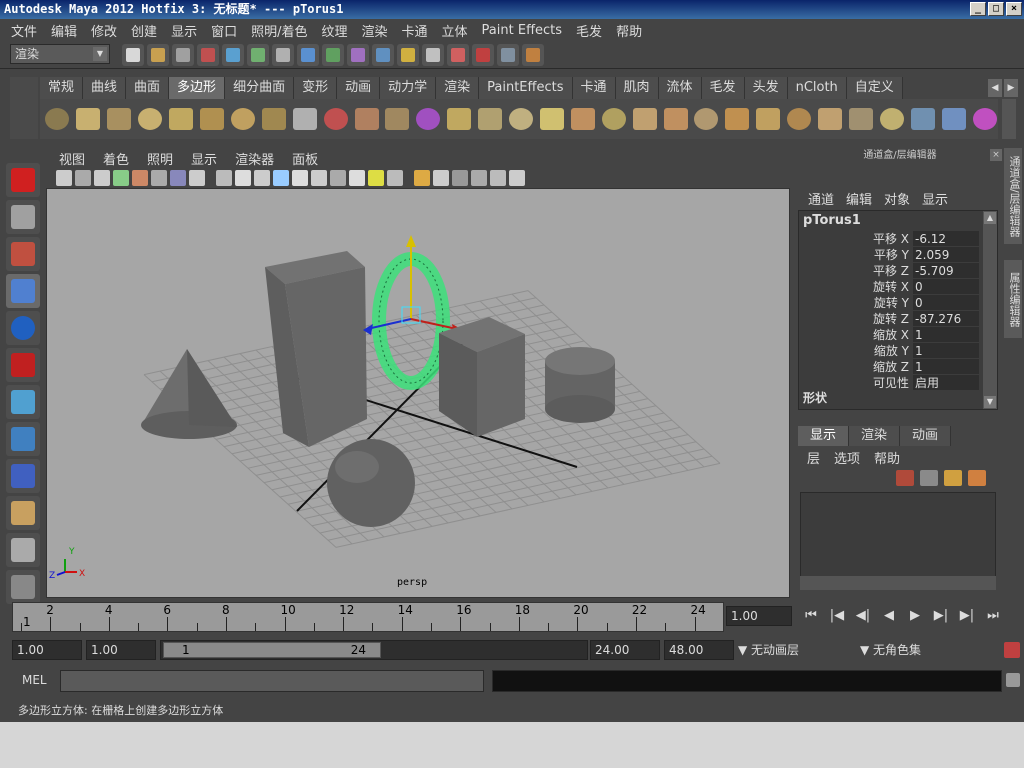 This screenshot has width=1024, height=768. Describe the element at coordinates (759, 616) in the screenshot. I see `current-frame-field: 1.00` at that location.